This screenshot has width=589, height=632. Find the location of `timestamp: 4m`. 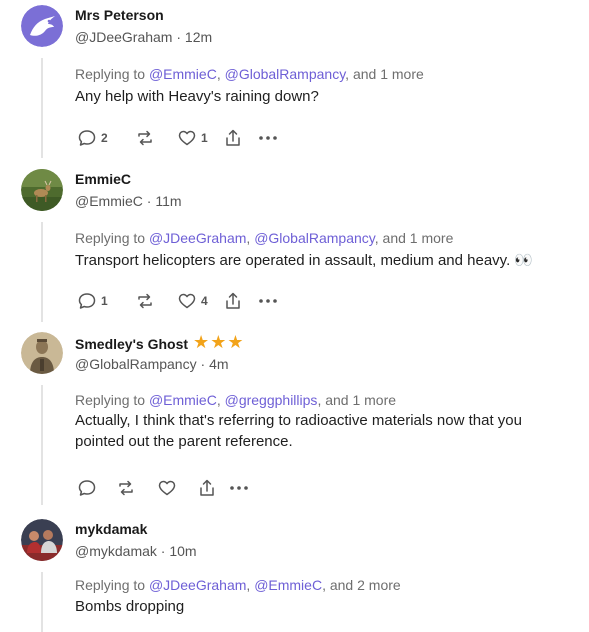

timestamp: 4m is located at coordinates (218, 364).